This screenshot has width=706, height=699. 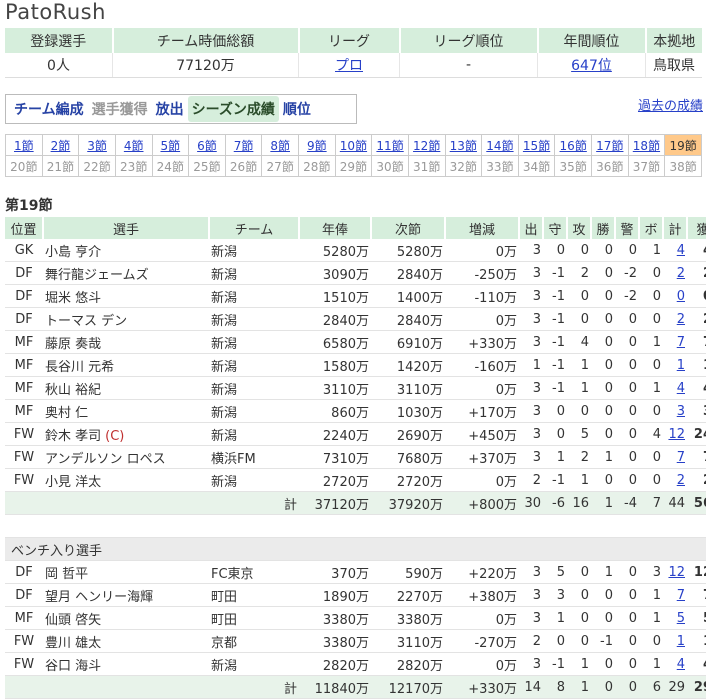 What do you see at coordinates (675, 388) in the screenshot?
I see `total-cell: 4` at bounding box center [675, 388].